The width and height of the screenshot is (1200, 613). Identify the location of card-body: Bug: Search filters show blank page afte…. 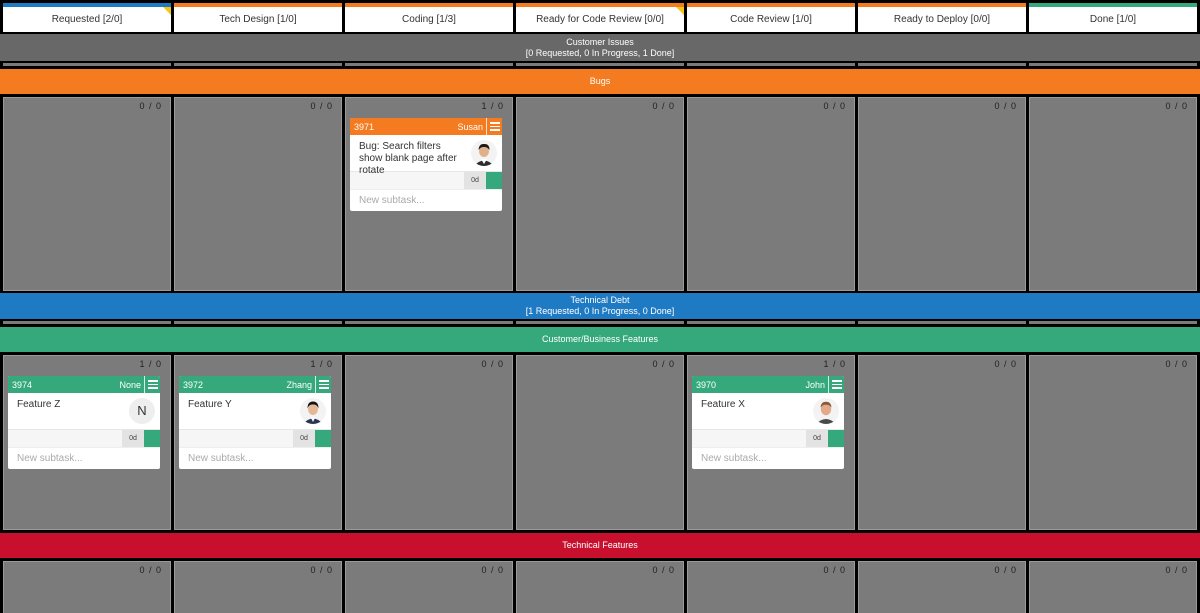
(426, 155).